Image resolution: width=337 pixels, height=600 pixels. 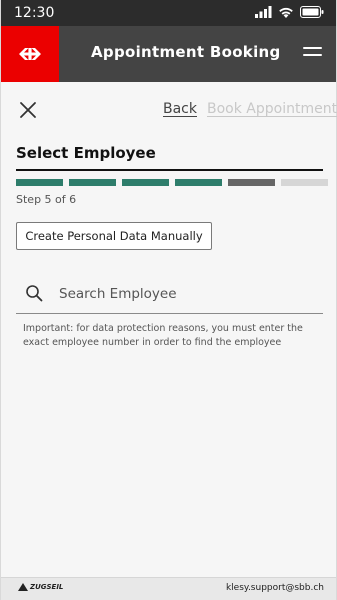 What do you see at coordinates (168, 13) in the screenshot?
I see `status-bar: 12:30` at bounding box center [168, 13].